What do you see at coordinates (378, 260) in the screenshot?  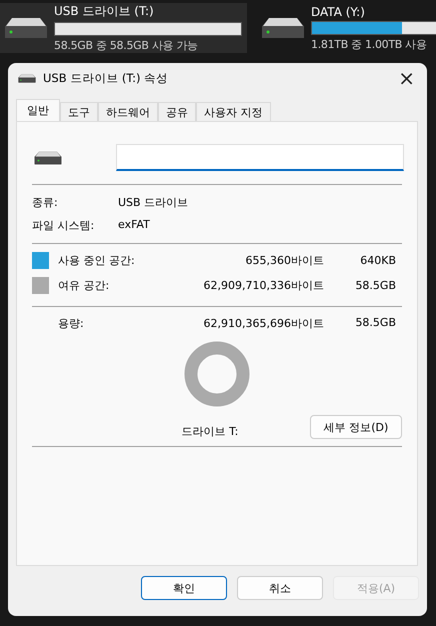 I see `size-value: 640KB` at bounding box center [378, 260].